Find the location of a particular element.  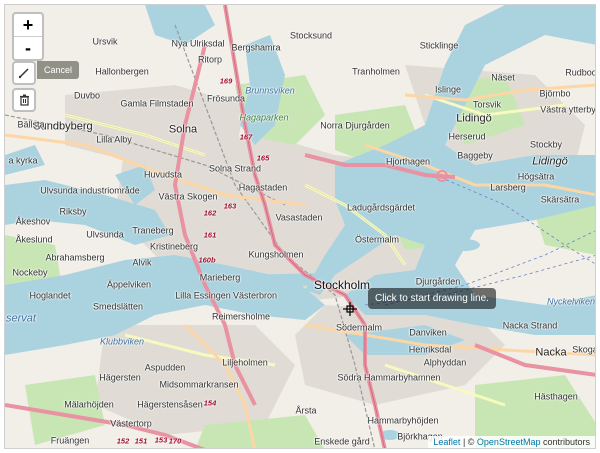

draw-line-button is located at coordinates (24, 73).